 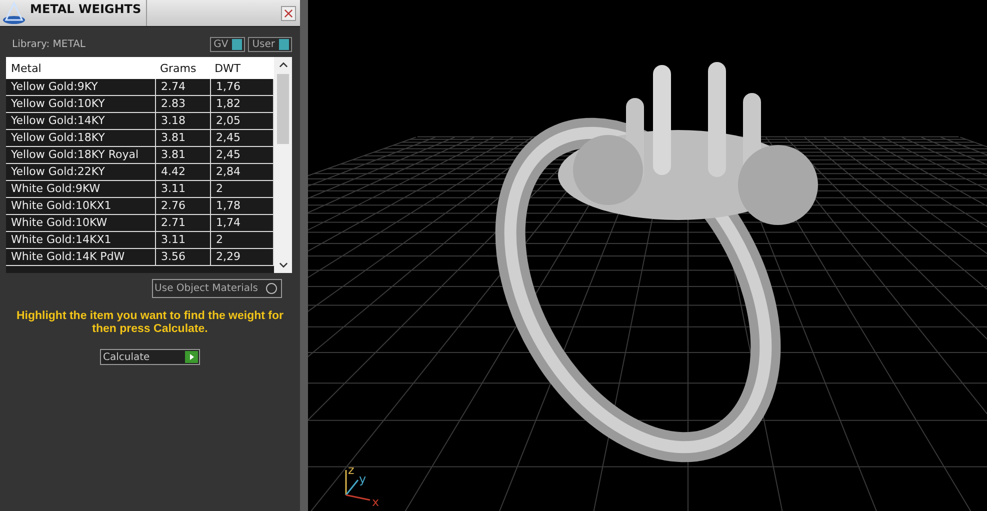 I want to click on axis-label: x, so click(x=376, y=502).